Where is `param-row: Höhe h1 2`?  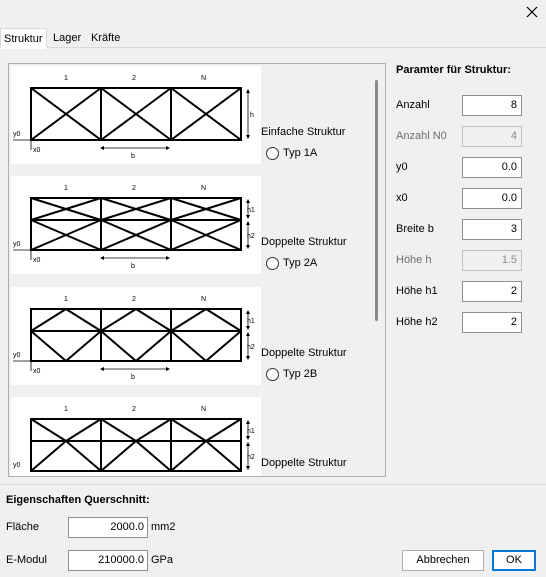
param-row: Höhe h1 2 is located at coordinates (461, 291).